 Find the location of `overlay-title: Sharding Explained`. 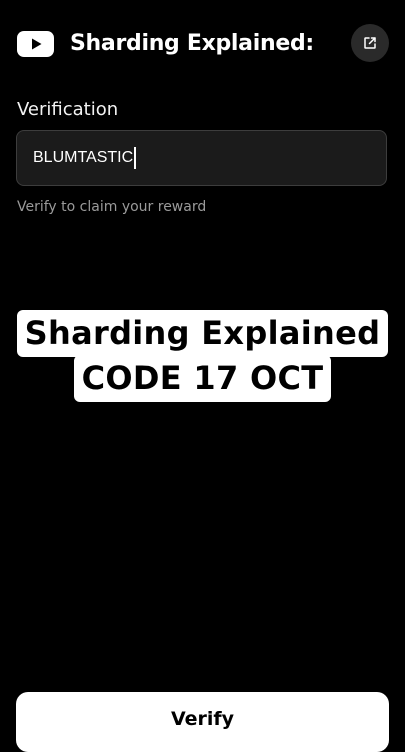

overlay-title: Sharding Explained is located at coordinates (202, 333).